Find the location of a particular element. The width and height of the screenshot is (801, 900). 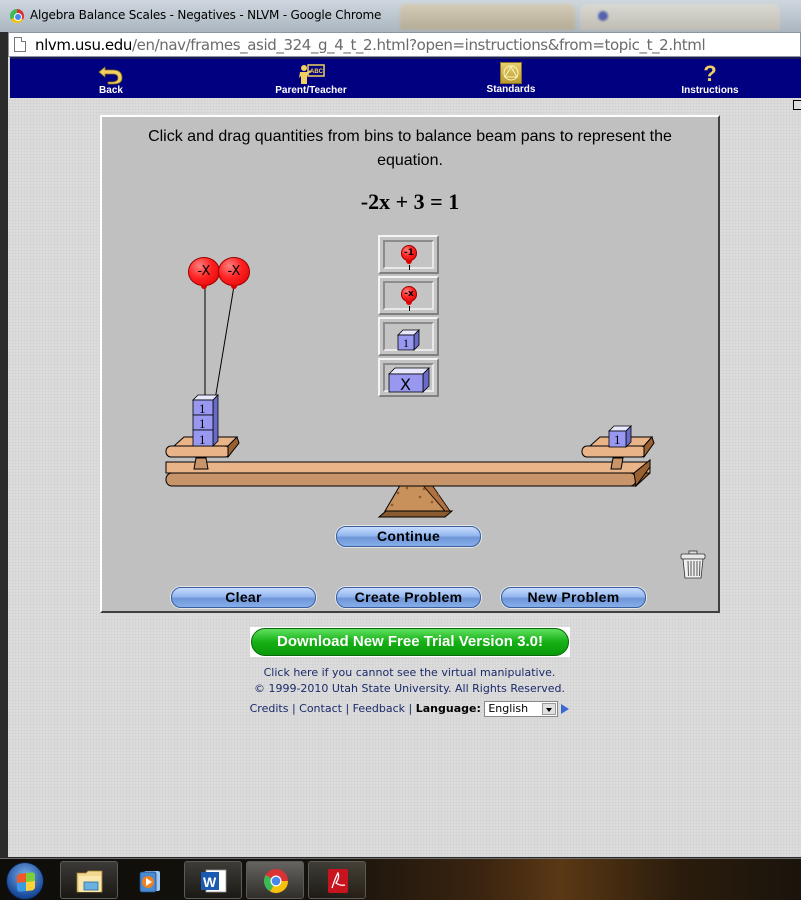

language-label: Language: is located at coordinates (448, 708).